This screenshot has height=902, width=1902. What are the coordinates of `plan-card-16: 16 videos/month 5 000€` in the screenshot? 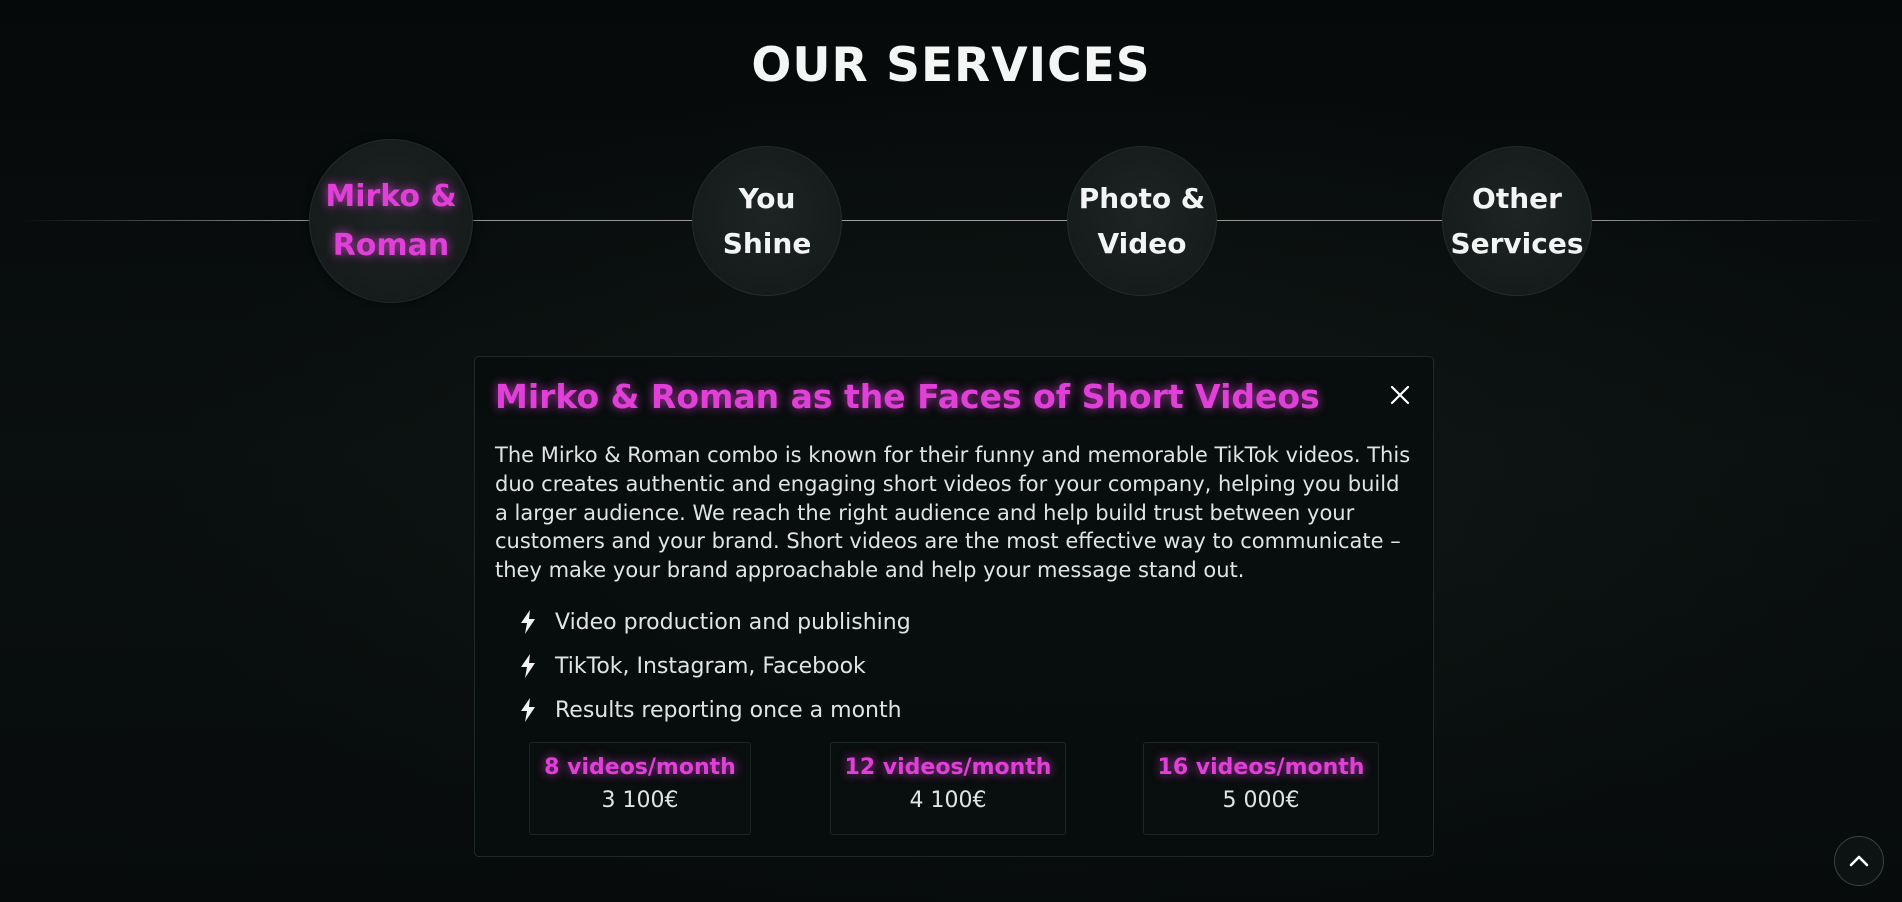 It's located at (1261, 788).